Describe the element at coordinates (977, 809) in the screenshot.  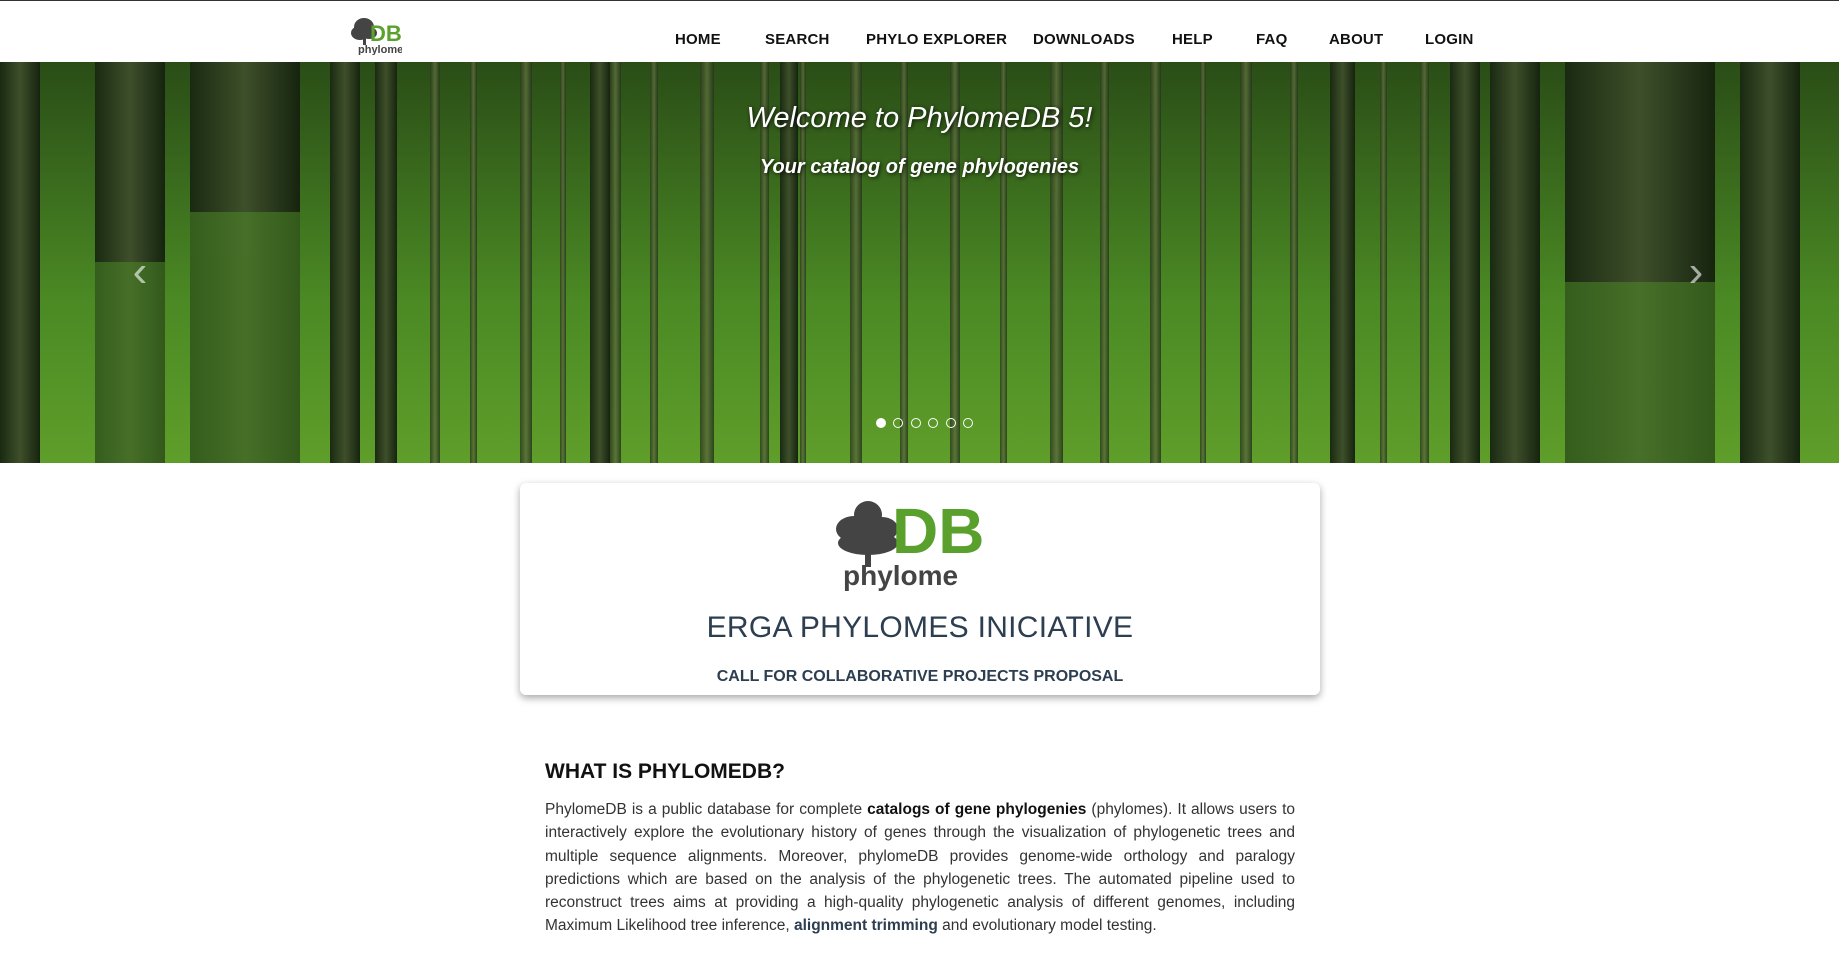
I see `about-bold-catalogs: catalogs of gene phylogenies` at that location.